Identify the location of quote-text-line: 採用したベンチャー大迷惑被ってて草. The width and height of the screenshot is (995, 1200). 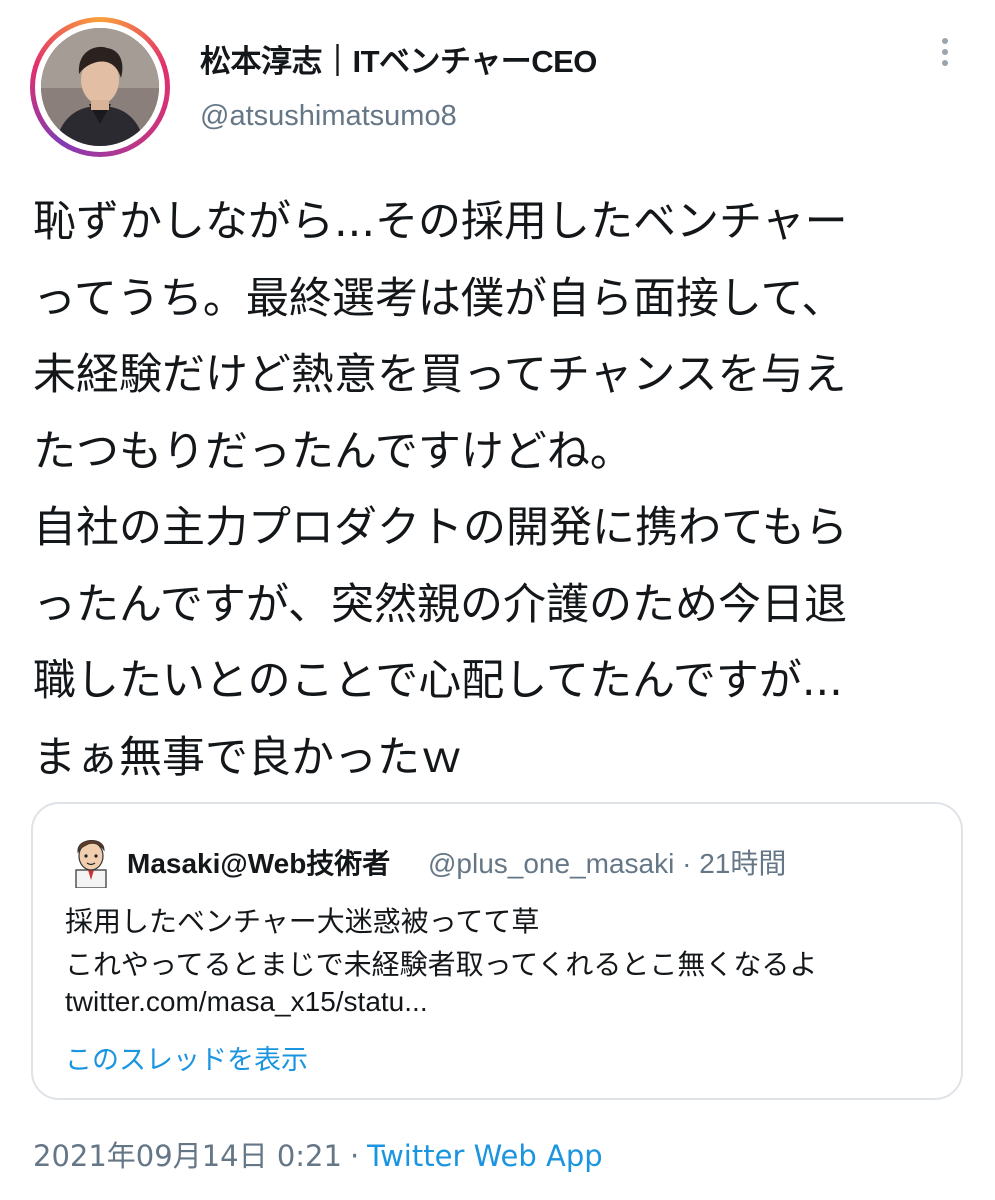
(302, 921).